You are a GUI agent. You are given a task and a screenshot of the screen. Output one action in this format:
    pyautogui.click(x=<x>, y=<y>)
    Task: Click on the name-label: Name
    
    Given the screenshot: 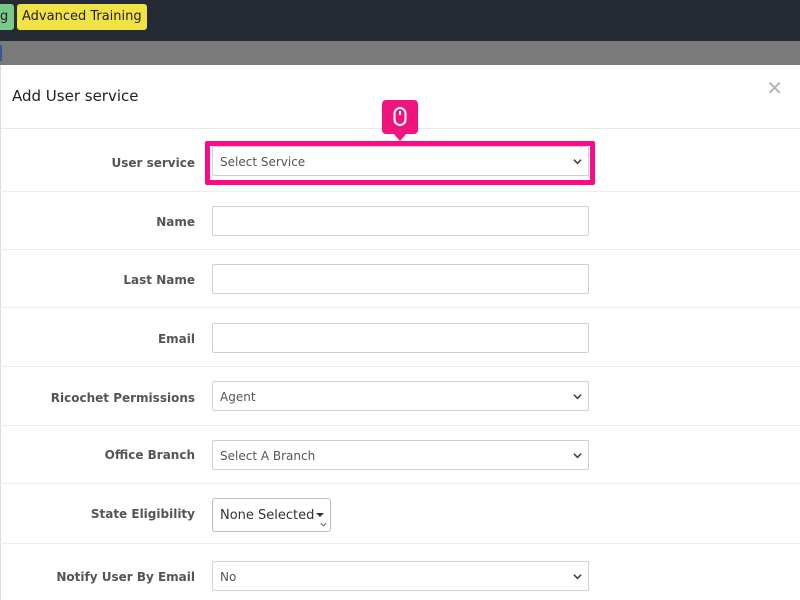 What is the action you would take?
    pyautogui.click(x=175, y=222)
    